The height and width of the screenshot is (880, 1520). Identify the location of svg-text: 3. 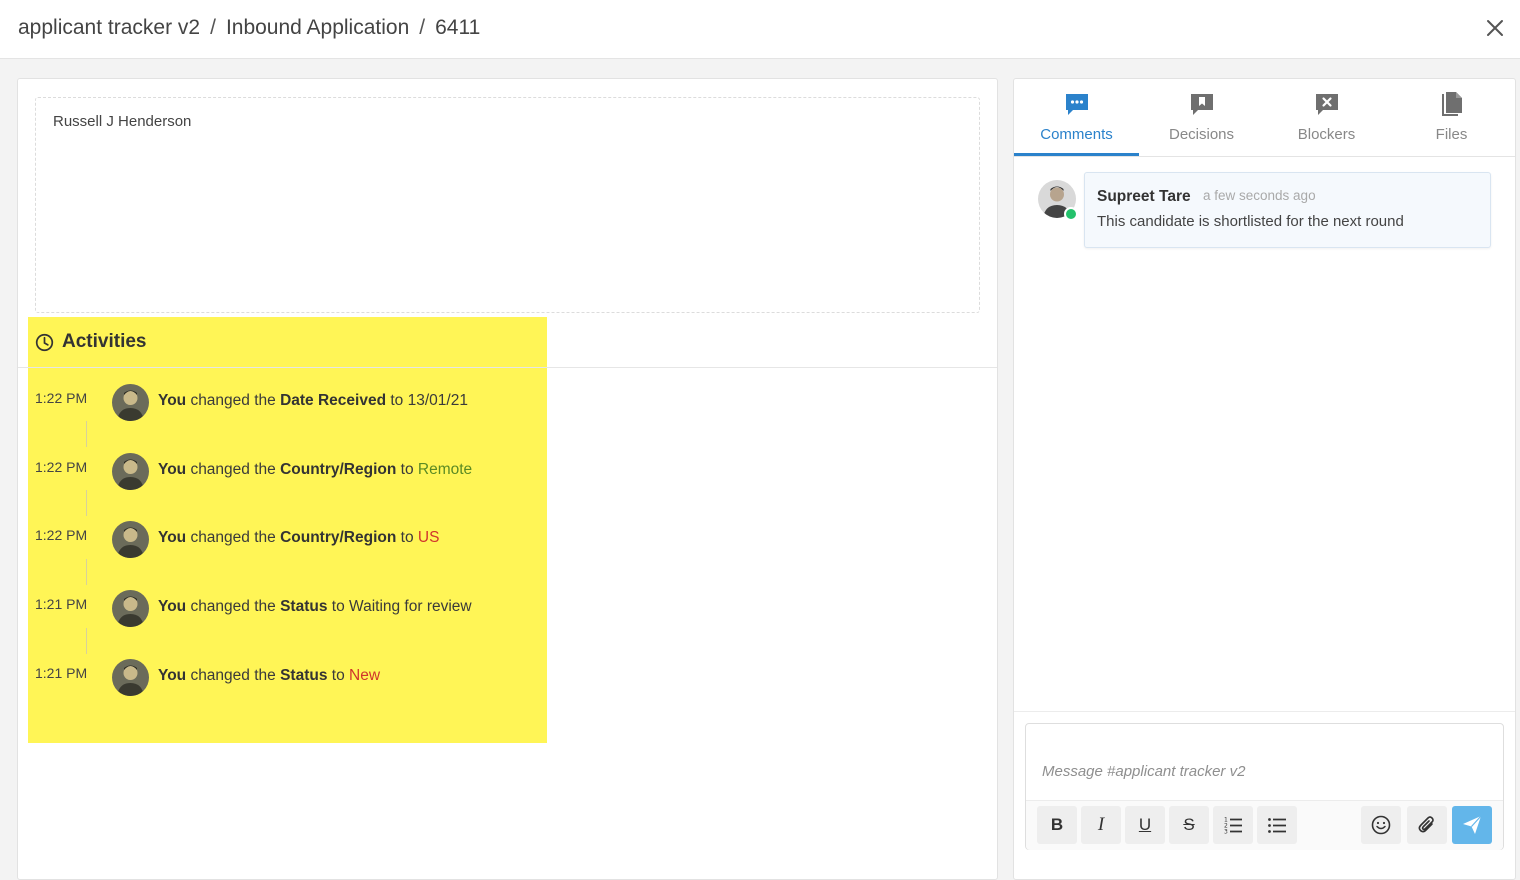
(1226, 832).